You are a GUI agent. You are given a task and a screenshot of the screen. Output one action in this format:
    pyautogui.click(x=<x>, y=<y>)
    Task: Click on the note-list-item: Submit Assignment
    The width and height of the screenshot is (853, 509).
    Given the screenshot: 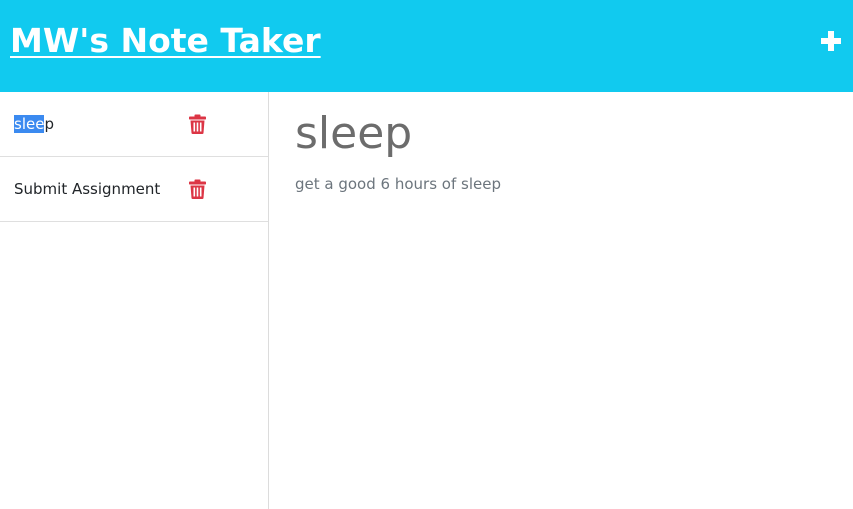 What is the action you would take?
    pyautogui.click(x=134, y=189)
    